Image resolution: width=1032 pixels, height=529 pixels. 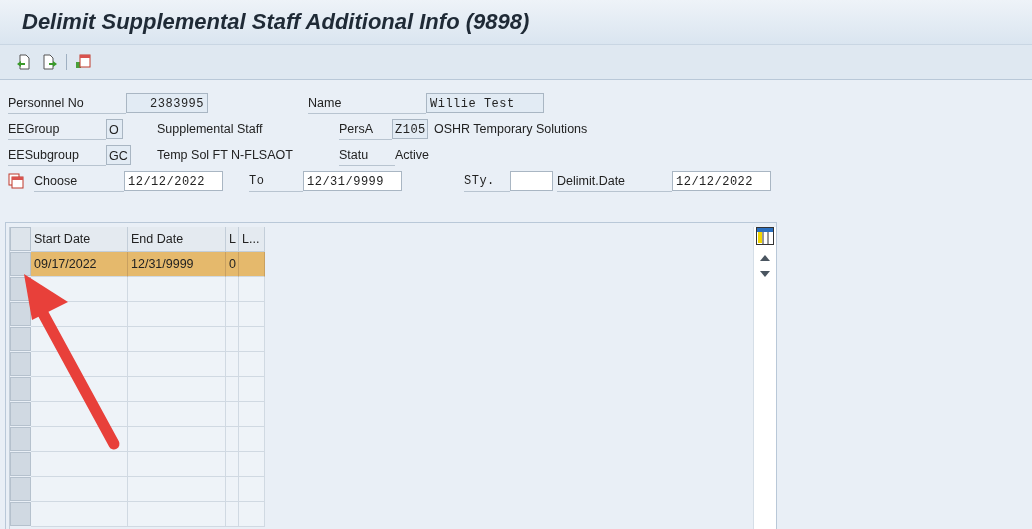 What do you see at coordinates (410, 129) in the screenshot?
I see `personnel-area-field: Z105` at bounding box center [410, 129].